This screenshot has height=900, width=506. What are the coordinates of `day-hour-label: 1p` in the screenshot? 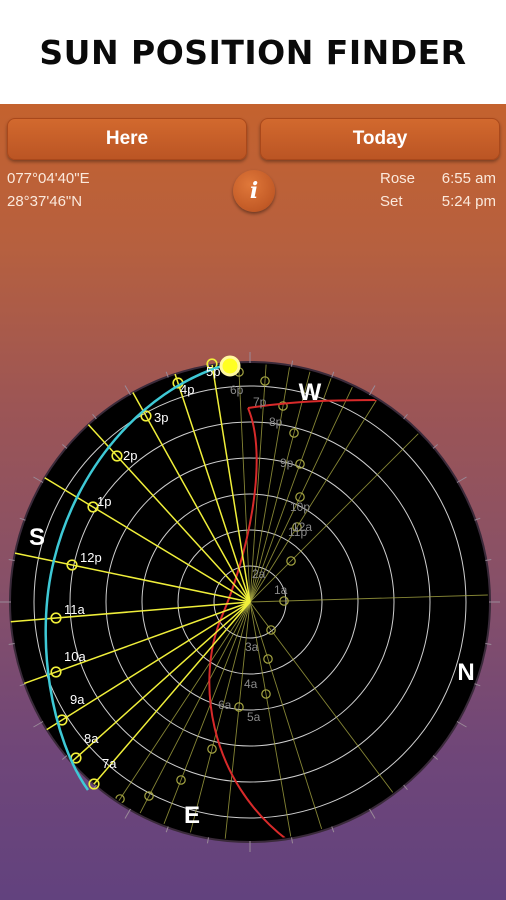 It's located at (104, 501).